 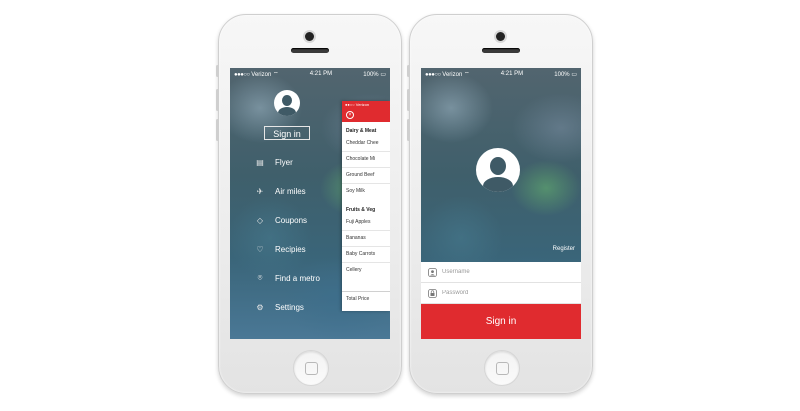 I want to click on username-input, so click(x=502, y=272).